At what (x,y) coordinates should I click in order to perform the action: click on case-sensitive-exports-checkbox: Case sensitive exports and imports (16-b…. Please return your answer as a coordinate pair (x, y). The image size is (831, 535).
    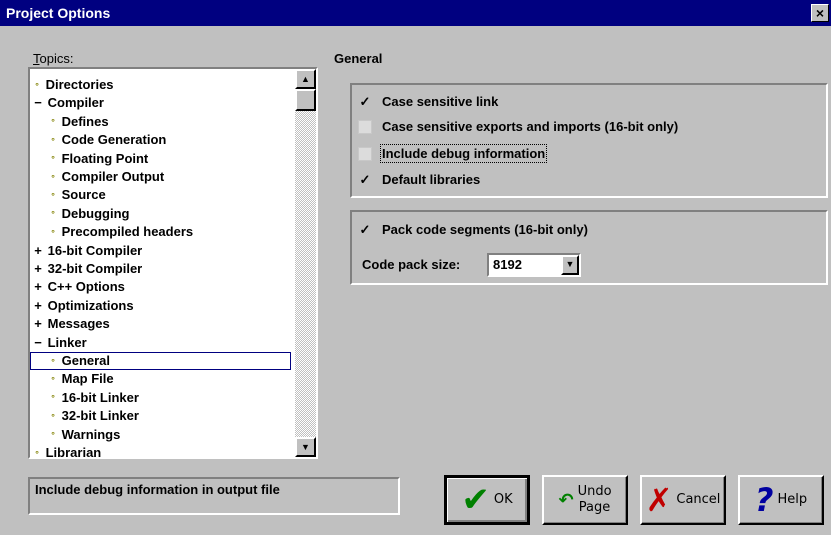
    Looking at the image, I should click on (518, 126).